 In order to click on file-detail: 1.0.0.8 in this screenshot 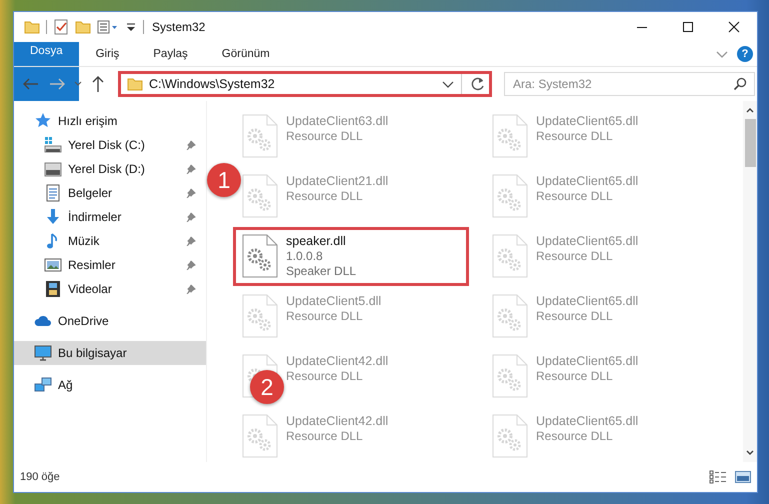, I will do `click(305, 256)`.